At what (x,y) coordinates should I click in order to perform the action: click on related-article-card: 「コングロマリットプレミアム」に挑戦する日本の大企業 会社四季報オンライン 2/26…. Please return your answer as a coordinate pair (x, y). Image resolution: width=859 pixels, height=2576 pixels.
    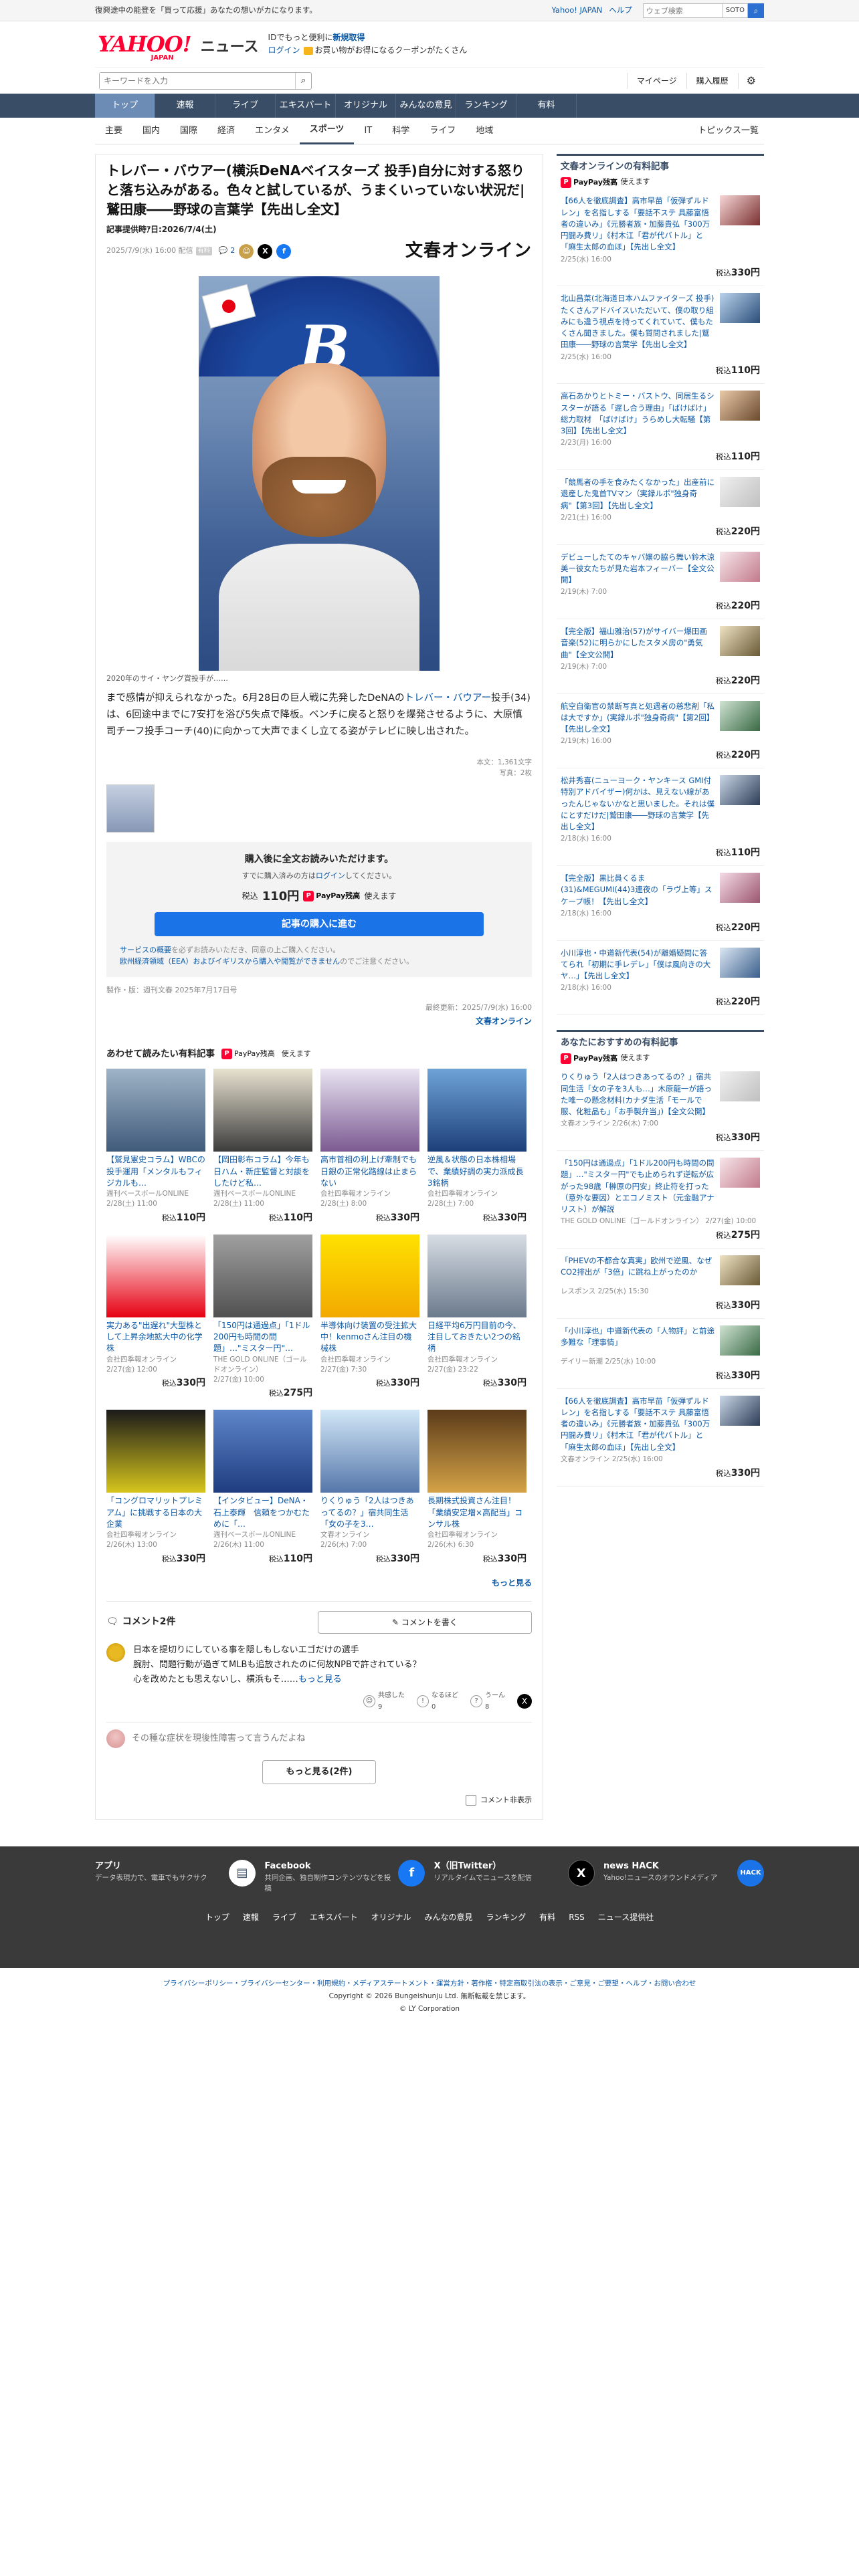
    Looking at the image, I should click on (155, 1488).